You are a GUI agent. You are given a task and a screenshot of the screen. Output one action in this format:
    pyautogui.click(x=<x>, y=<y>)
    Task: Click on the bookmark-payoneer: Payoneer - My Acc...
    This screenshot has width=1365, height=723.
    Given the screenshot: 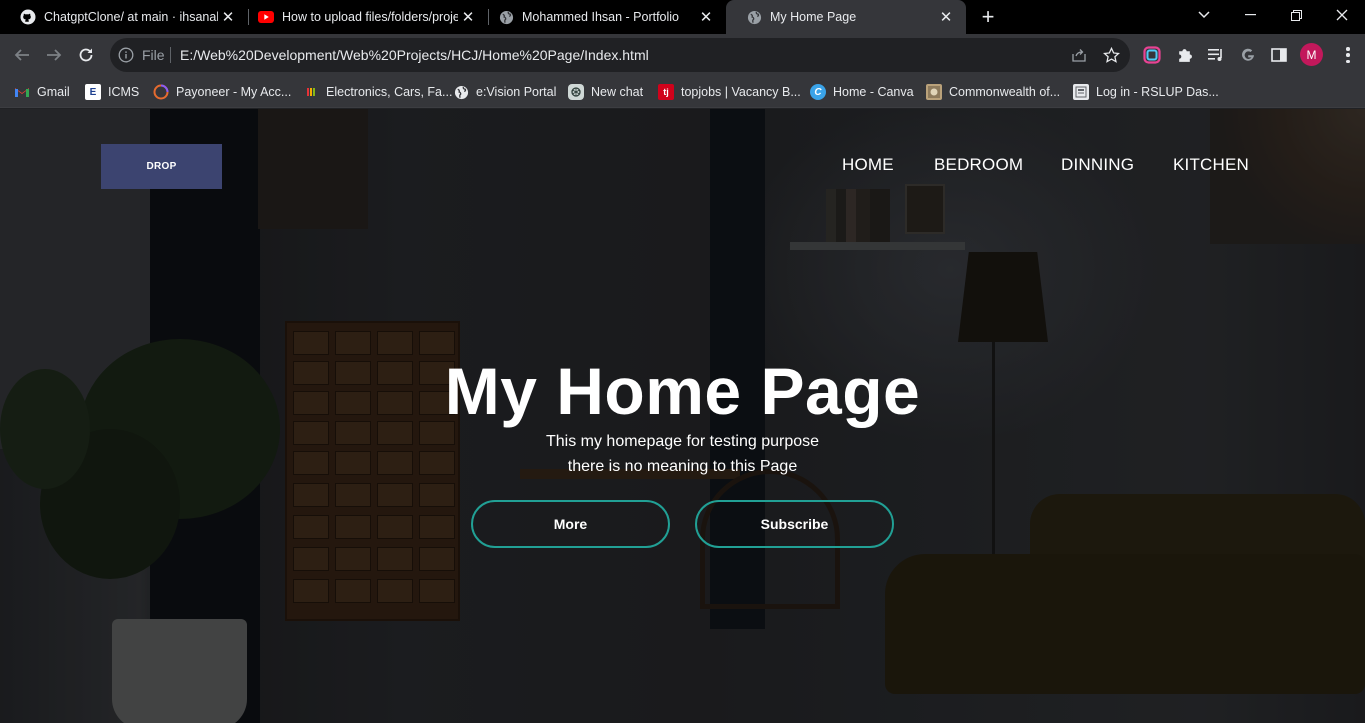 What is the action you would take?
    pyautogui.click(x=222, y=92)
    